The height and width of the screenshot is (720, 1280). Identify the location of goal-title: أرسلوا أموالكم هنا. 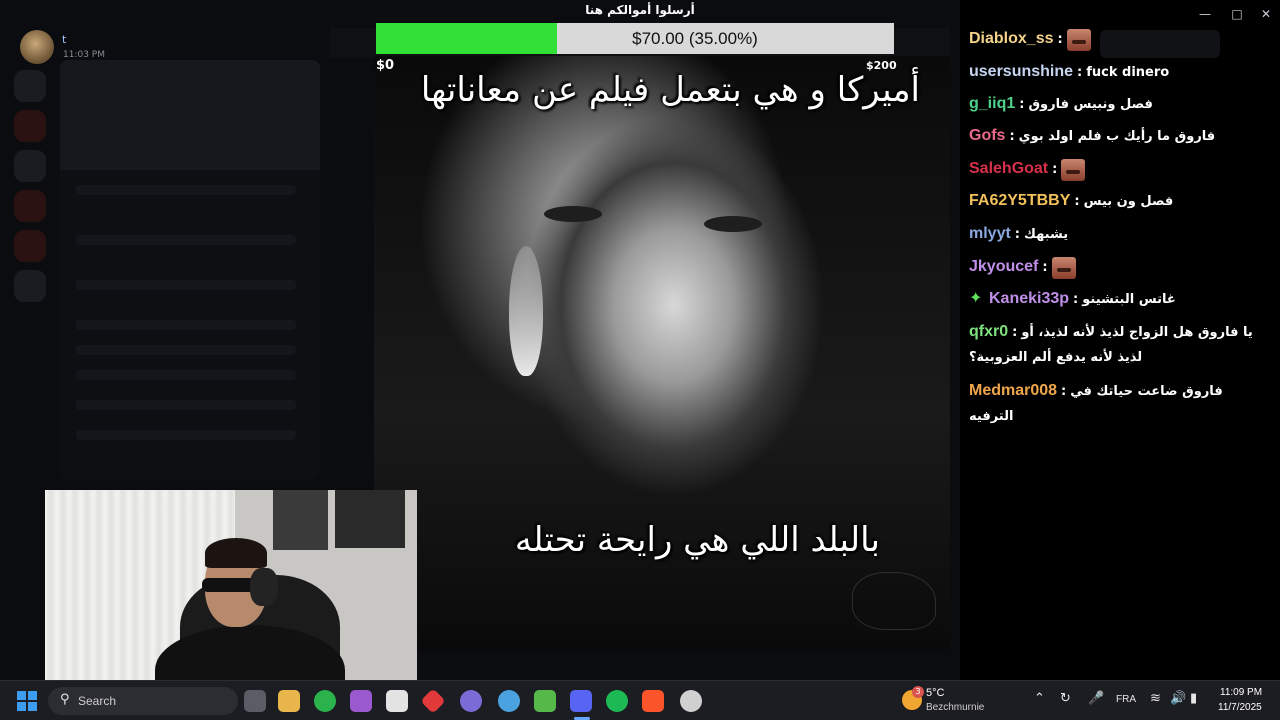
(640, 10).